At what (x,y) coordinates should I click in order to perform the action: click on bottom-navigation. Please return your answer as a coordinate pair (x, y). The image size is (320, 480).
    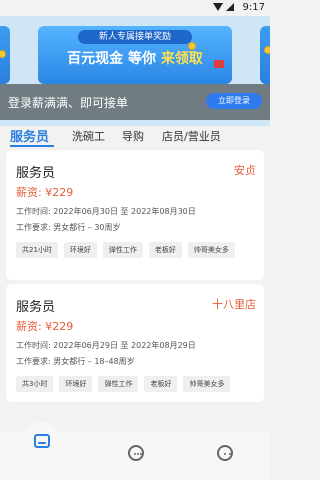
    Looking at the image, I should click on (135, 451).